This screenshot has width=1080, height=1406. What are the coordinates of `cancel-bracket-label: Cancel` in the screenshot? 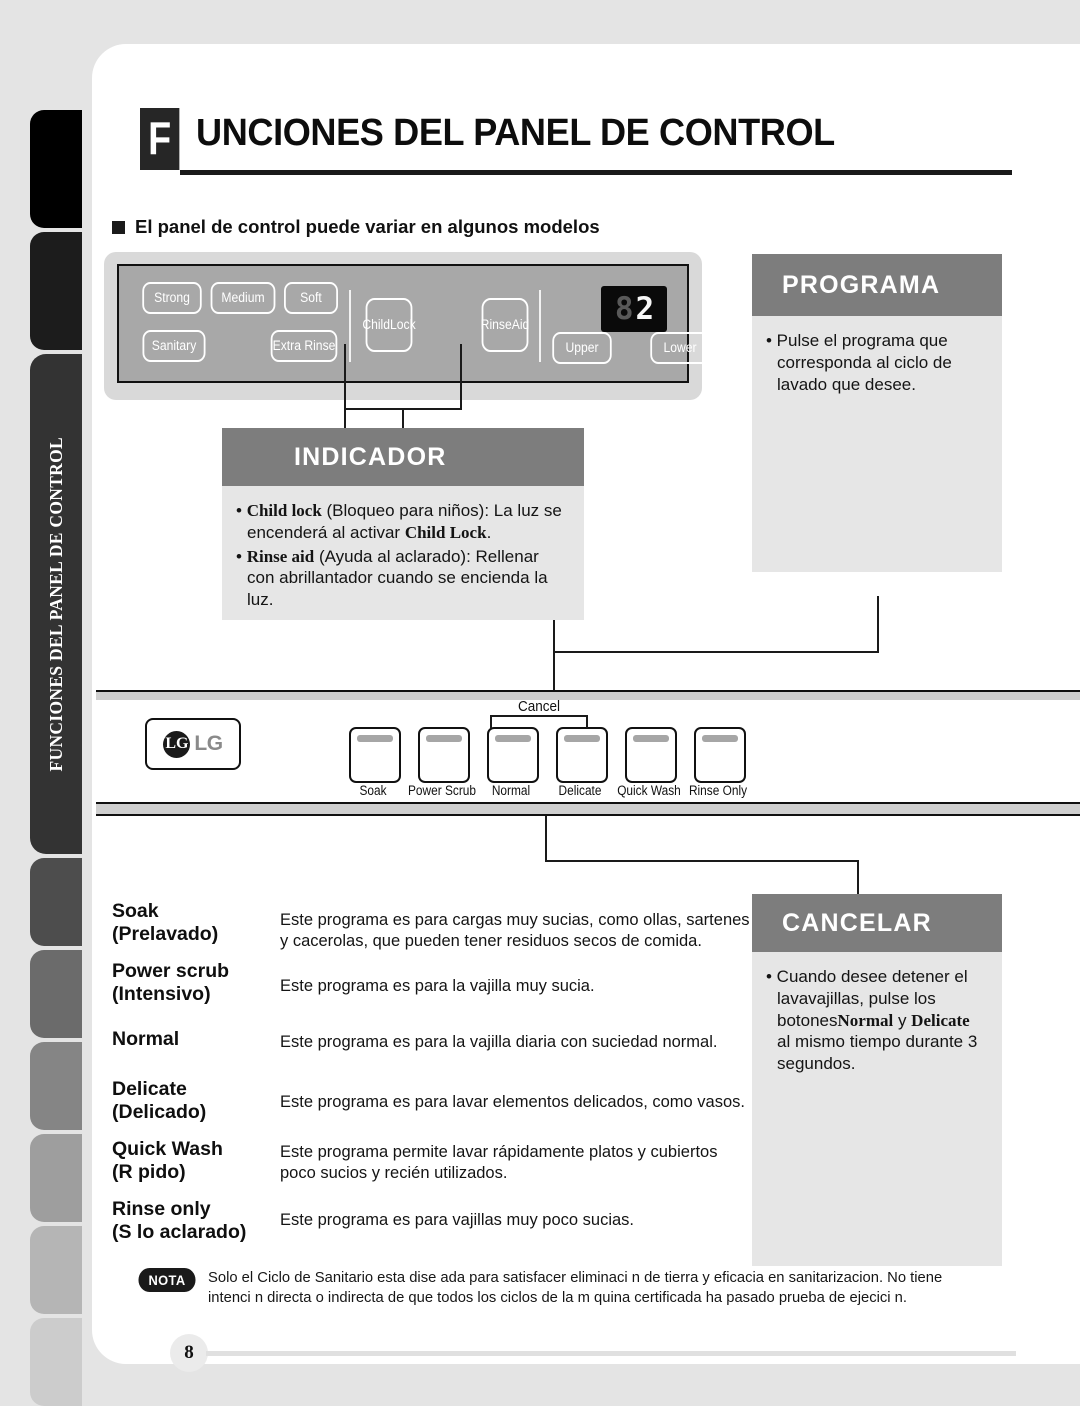 It's located at (539, 706).